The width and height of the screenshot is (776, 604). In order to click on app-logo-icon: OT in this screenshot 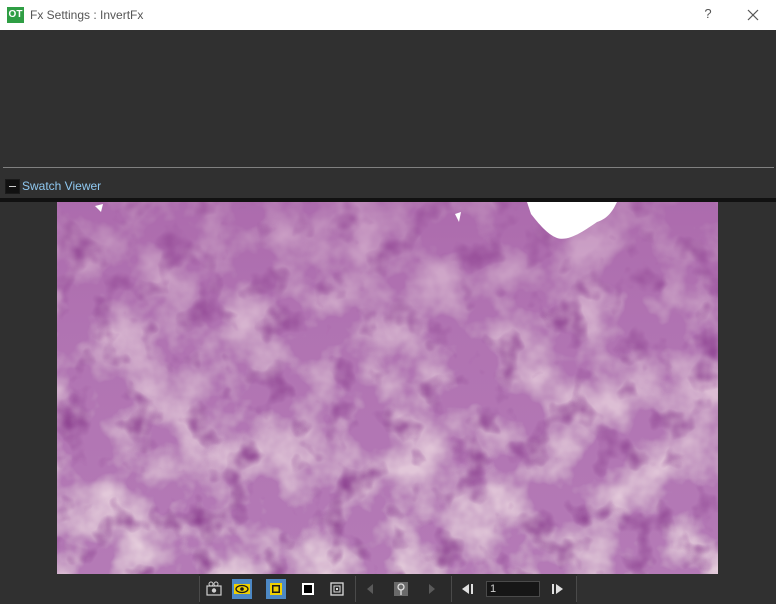, I will do `click(15, 15)`.